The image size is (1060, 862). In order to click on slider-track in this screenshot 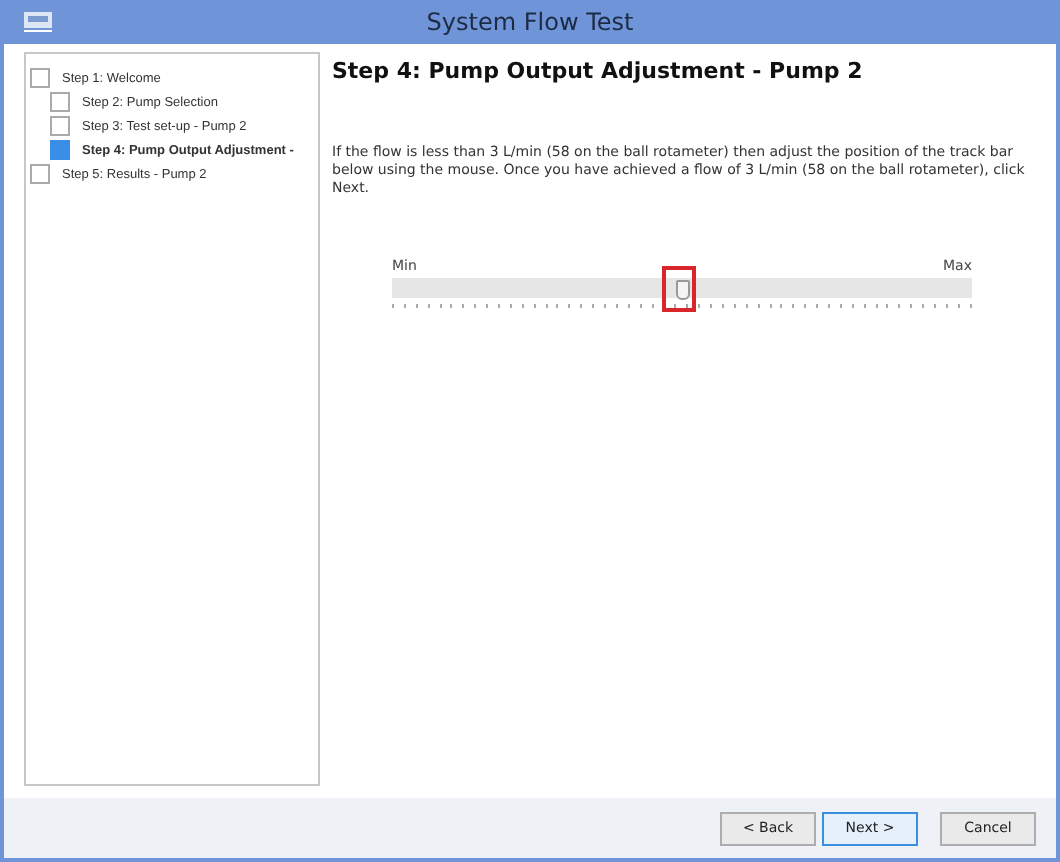, I will do `click(682, 288)`.